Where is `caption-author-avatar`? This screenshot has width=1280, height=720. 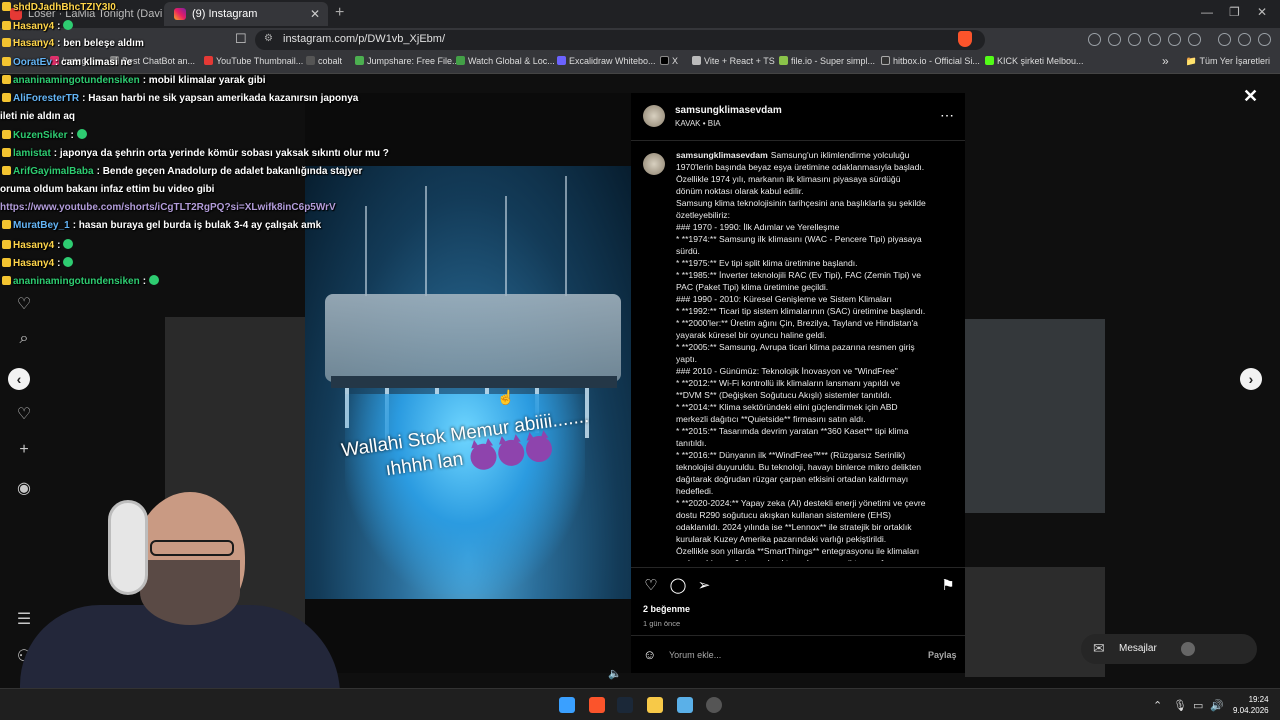 caption-author-avatar is located at coordinates (654, 164).